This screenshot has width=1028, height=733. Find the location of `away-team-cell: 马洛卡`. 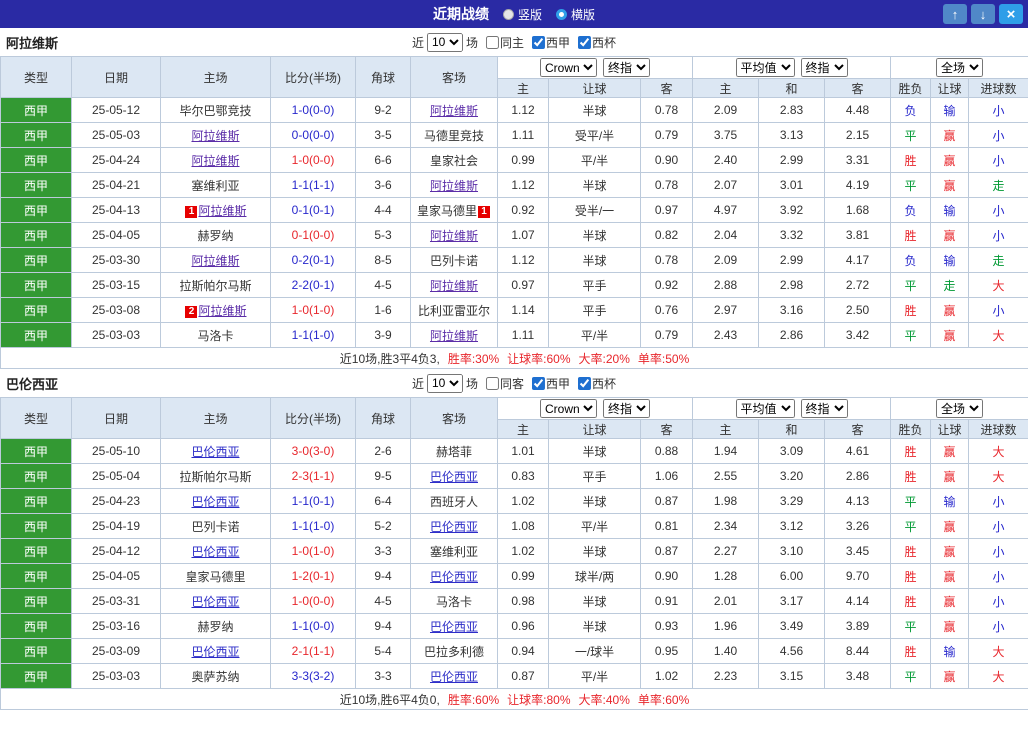

away-team-cell: 马洛卡 is located at coordinates (454, 601).